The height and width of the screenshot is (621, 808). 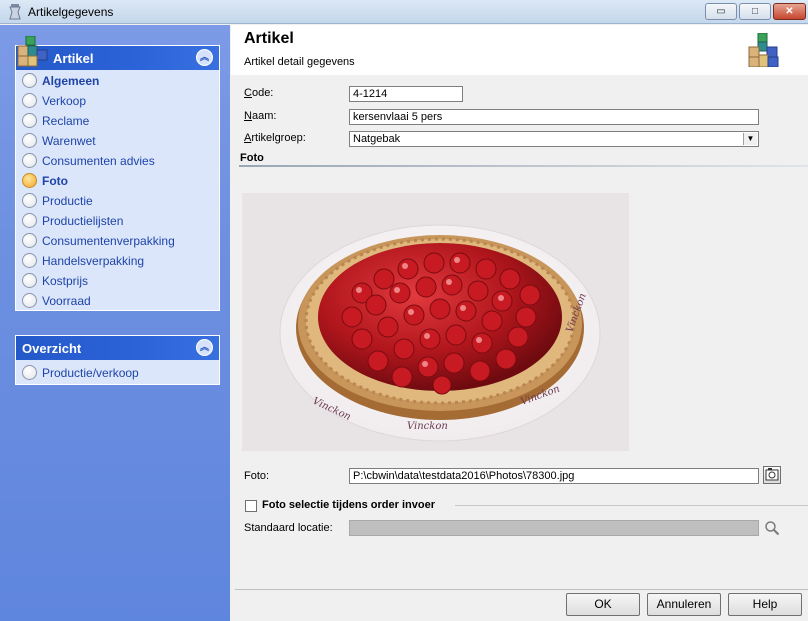 I want to click on artikelgroep-select: Natgebak ▼, so click(x=554, y=139).